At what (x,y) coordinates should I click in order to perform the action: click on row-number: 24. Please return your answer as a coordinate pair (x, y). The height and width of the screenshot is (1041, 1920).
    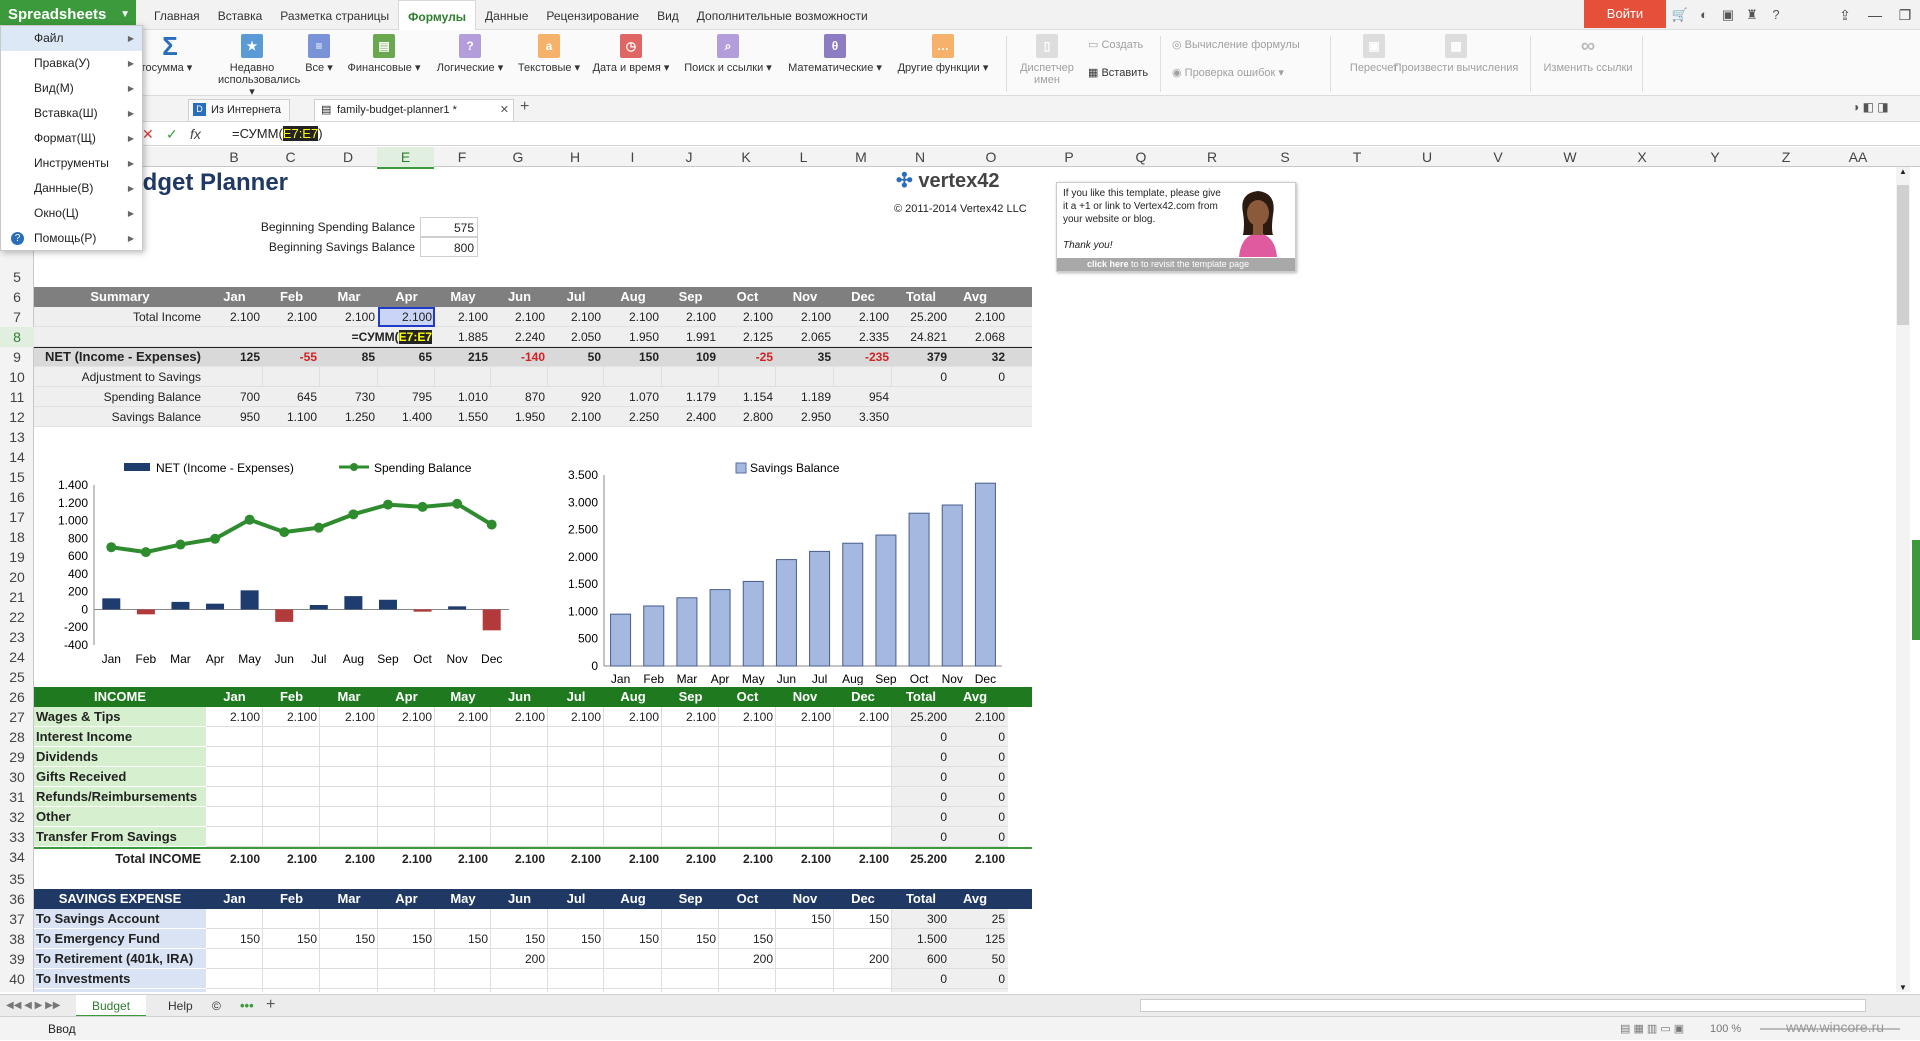
    Looking at the image, I should click on (17, 657).